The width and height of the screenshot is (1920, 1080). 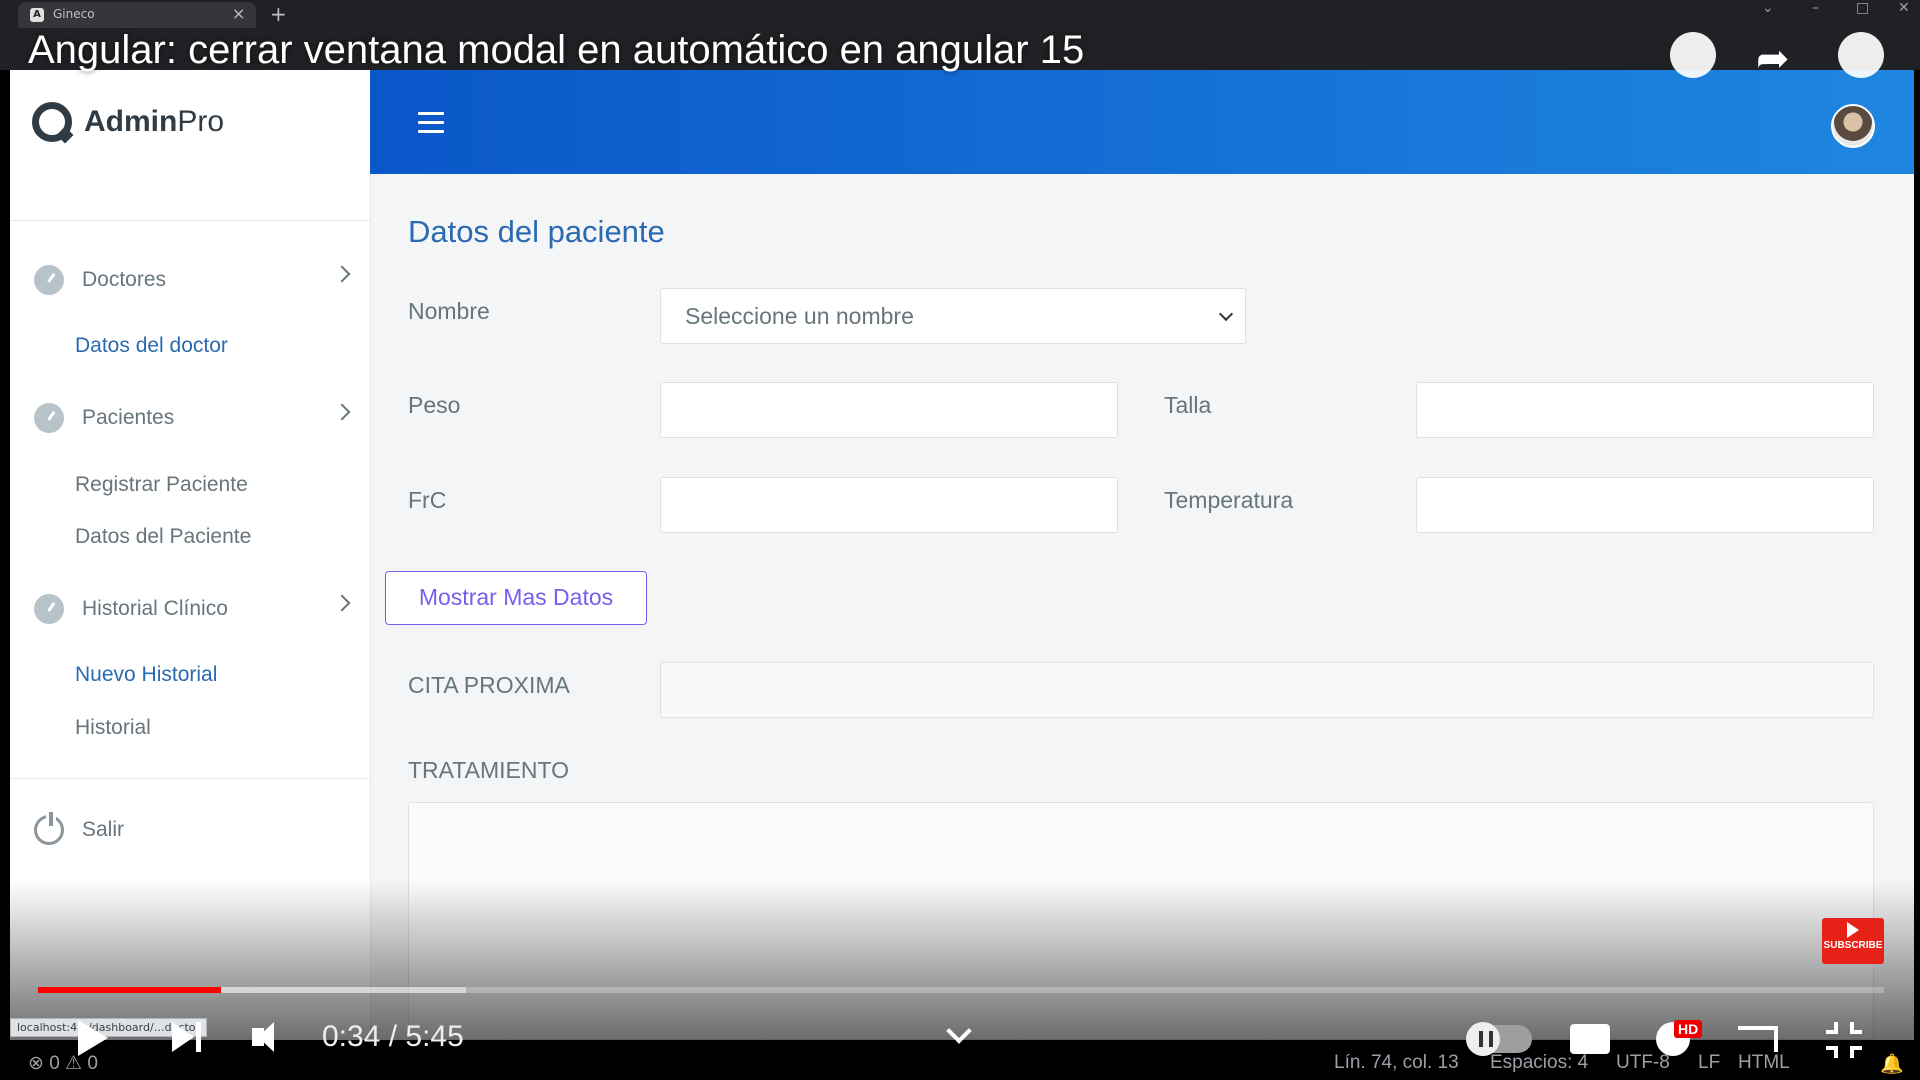 What do you see at coordinates (49, 828) in the screenshot?
I see `power-icon` at bounding box center [49, 828].